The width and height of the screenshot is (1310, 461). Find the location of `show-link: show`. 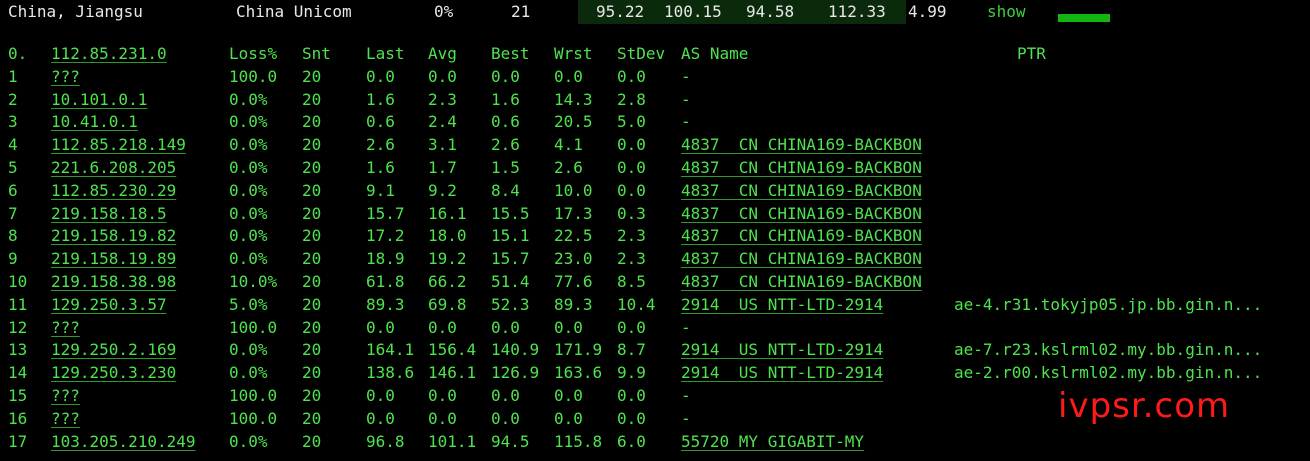

show-link: show is located at coordinates (1006, 12).